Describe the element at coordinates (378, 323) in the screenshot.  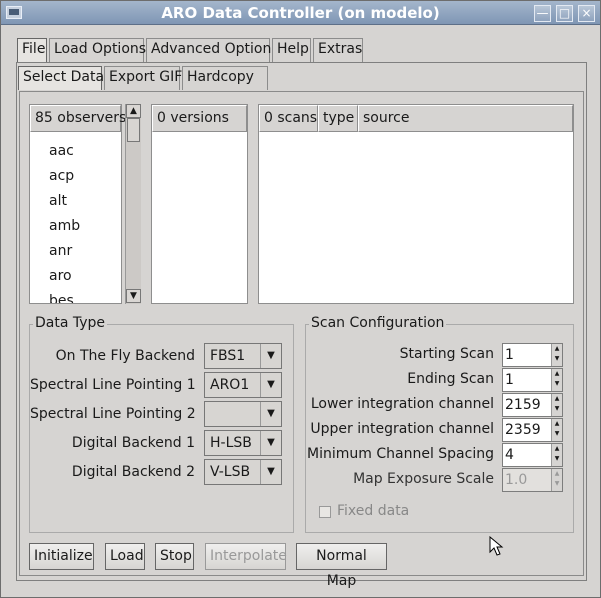
I see `scan-configuration-title: Scan Configuration` at that location.